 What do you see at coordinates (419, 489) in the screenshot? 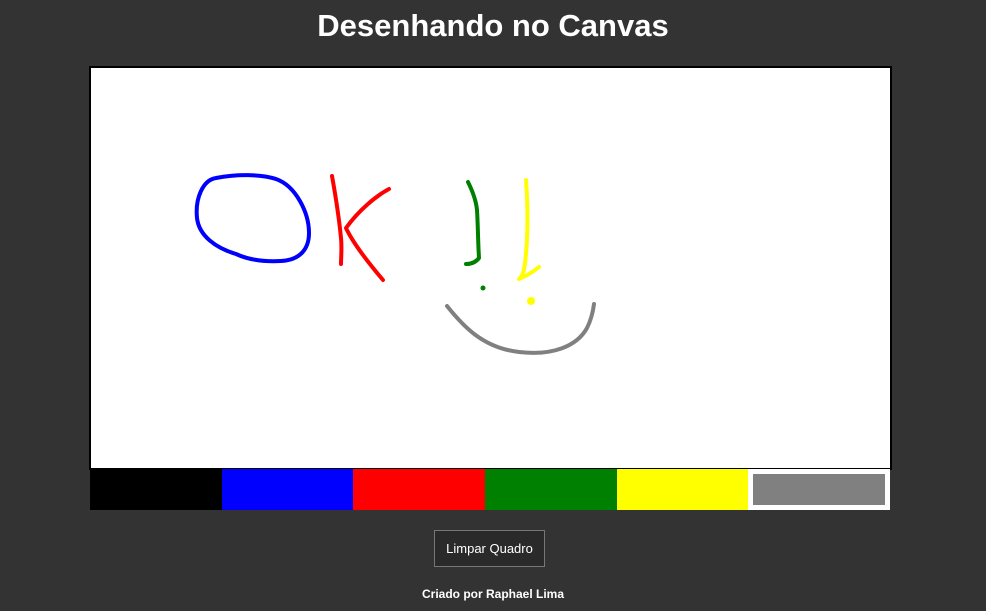
I see `color-swatch-red` at bounding box center [419, 489].